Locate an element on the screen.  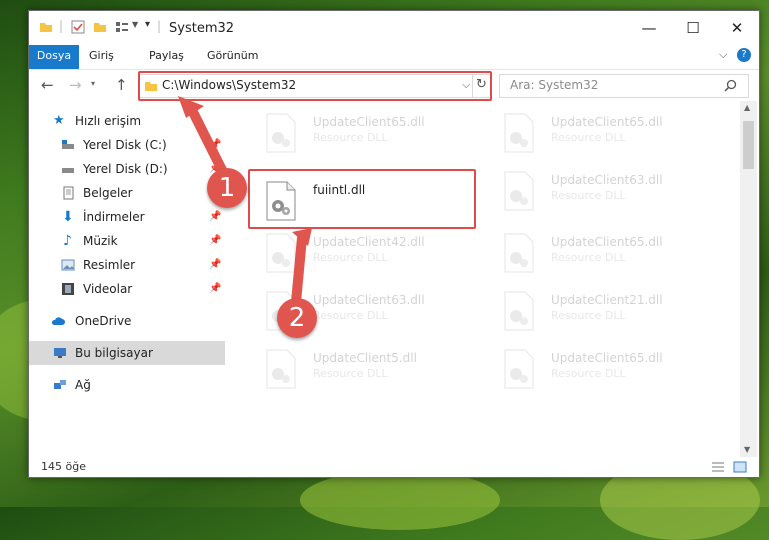
status-bar: 145 öğe is located at coordinates (394, 467).